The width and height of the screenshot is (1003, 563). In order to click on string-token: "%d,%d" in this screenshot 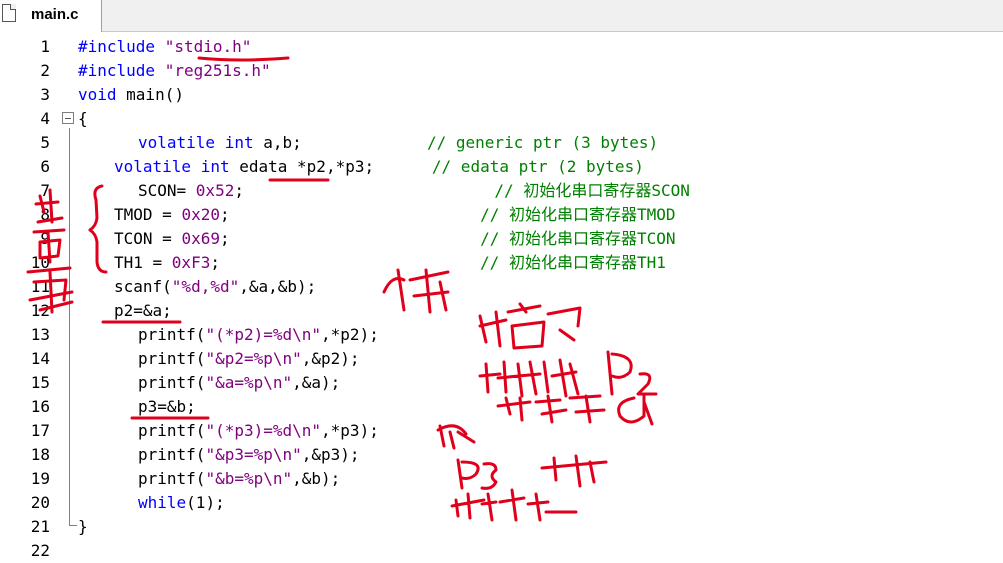, I will do `click(205, 286)`.